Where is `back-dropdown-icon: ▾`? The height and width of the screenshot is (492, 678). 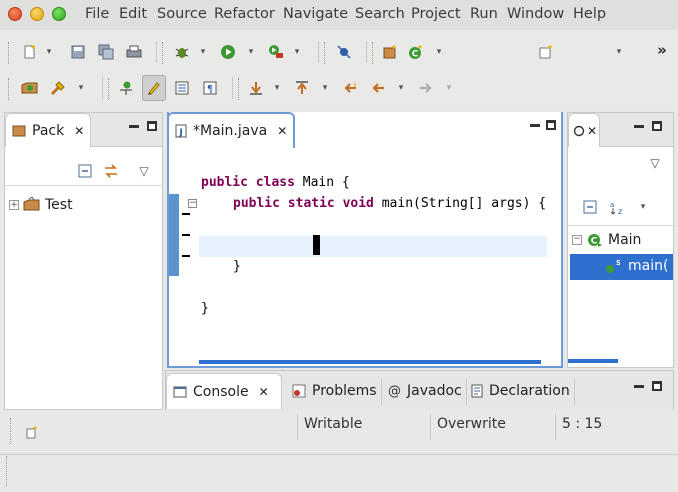 back-dropdown-icon: ▾ is located at coordinates (401, 88).